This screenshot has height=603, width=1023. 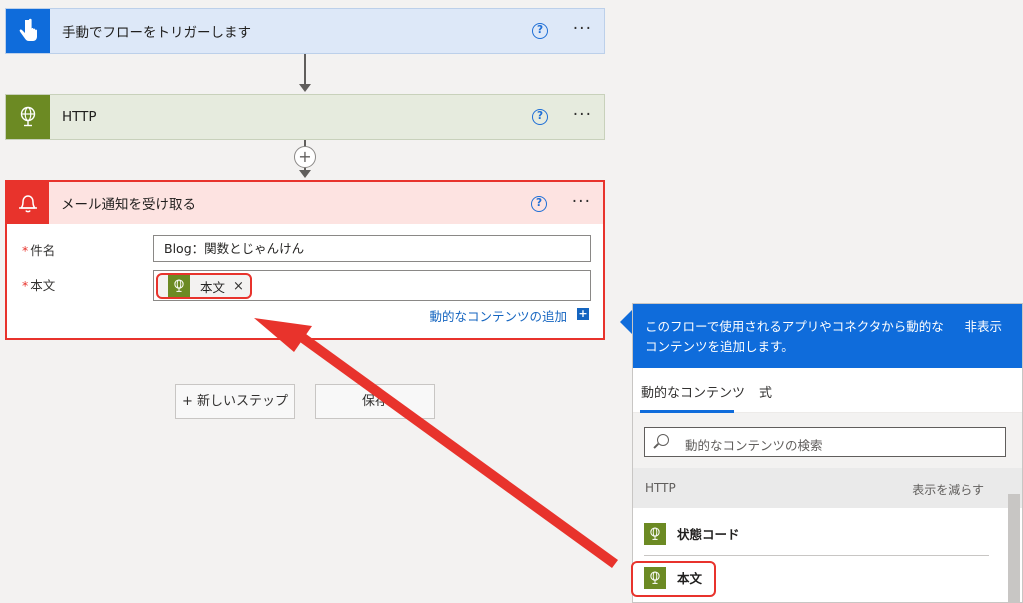 I want to click on panel-tabs: 動的なコンテンツ 式, so click(x=827, y=390).